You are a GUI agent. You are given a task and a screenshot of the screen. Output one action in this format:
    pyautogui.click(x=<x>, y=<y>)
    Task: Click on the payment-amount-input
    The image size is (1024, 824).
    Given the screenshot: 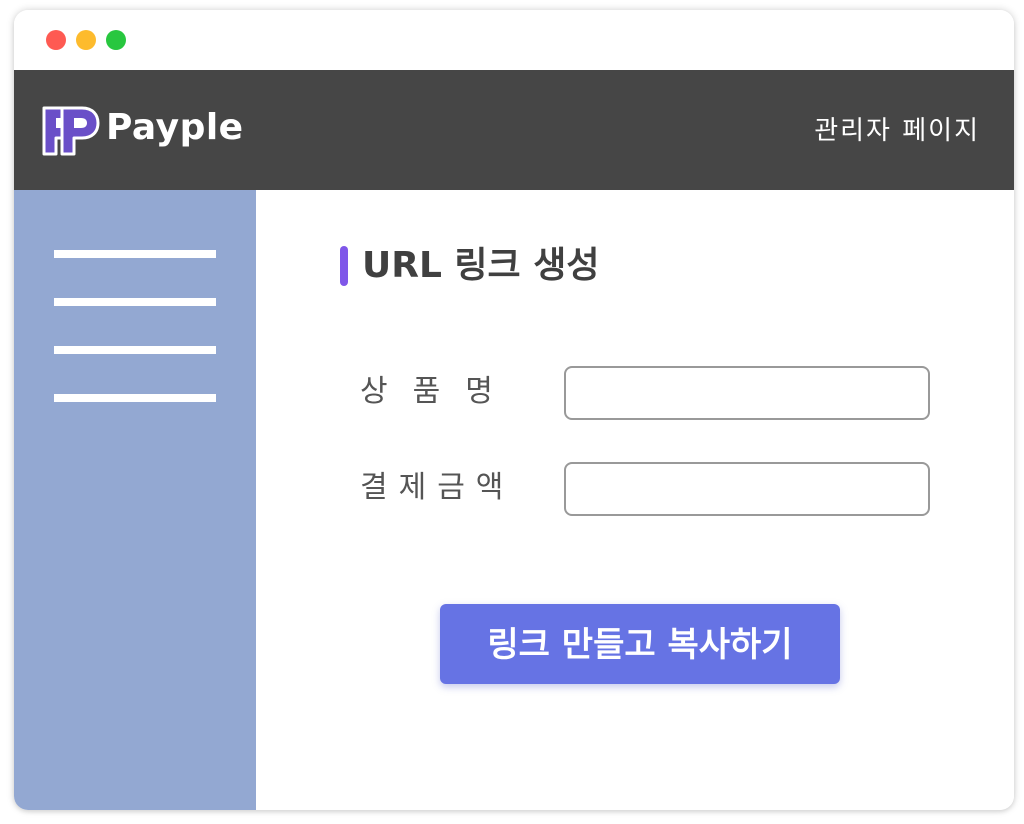 What is the action you would take?
    pyautogui.click(x=747, y=489)
    